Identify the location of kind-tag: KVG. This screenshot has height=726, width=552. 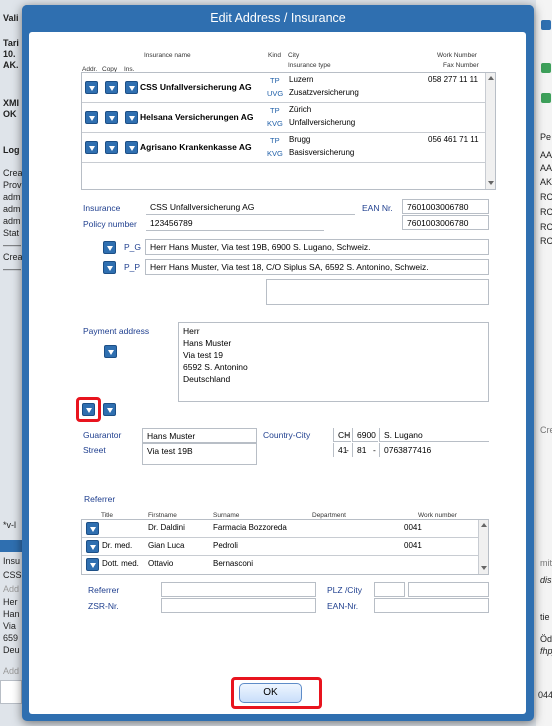
(275, 123).